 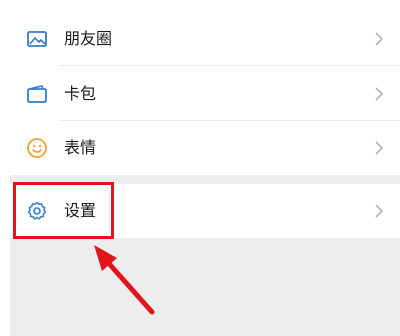 What do you see at coordinates (37, 148) in the screenshot?
I see `smiley-face-icon` at bounding box center [37, 148].